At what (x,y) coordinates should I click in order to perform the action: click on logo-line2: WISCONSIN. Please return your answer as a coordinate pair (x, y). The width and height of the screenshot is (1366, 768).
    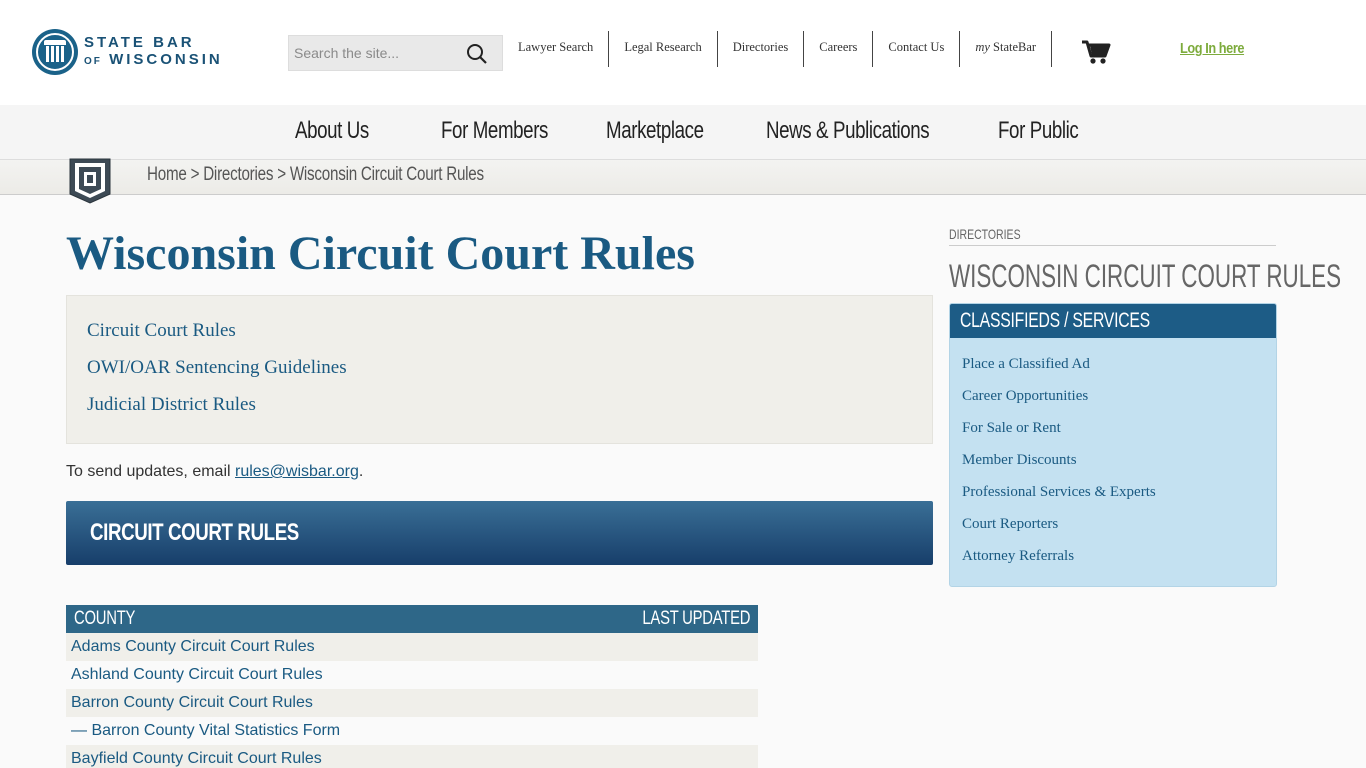
    Looking at the image, I should click on (166, 59).